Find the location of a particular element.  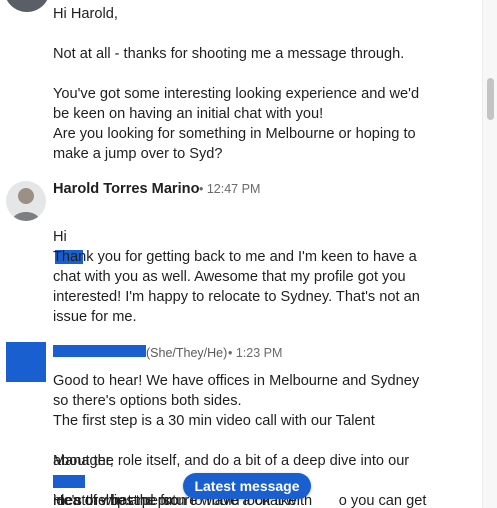

avatar-harold is located at coordinates (26, 201).